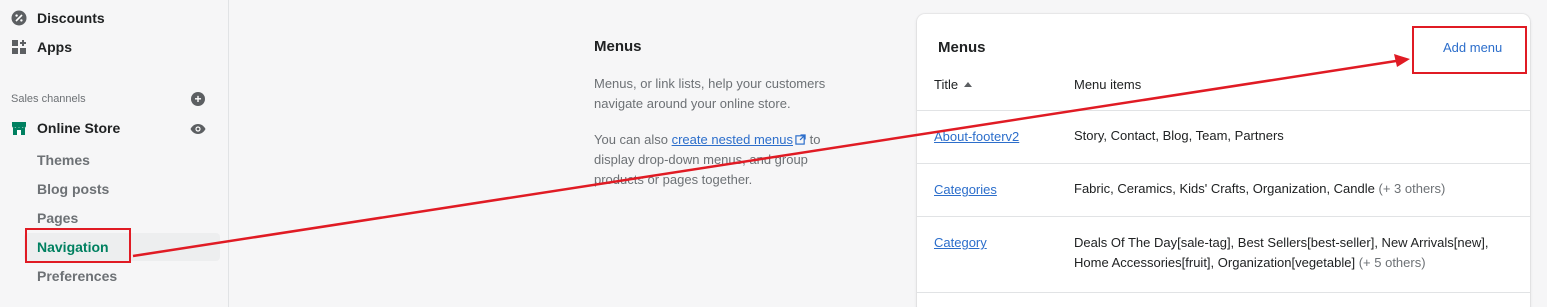 This screenshot has width=1547, height=307. What do you see at coordinates (122, 160) in the screenshot?
I see `sidebar-item-themes: Themes` at bounding box center [122, 160].